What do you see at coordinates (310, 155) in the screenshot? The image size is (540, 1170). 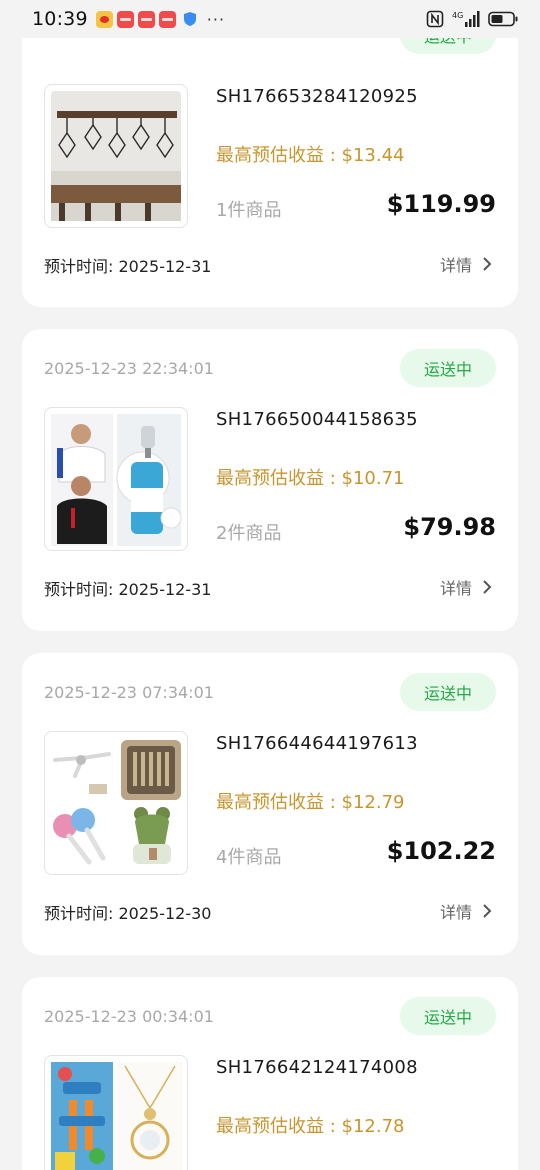 I see `max-estimated-earnings: 最高预估收益 : $13.44` at bounding box center [310, 155].